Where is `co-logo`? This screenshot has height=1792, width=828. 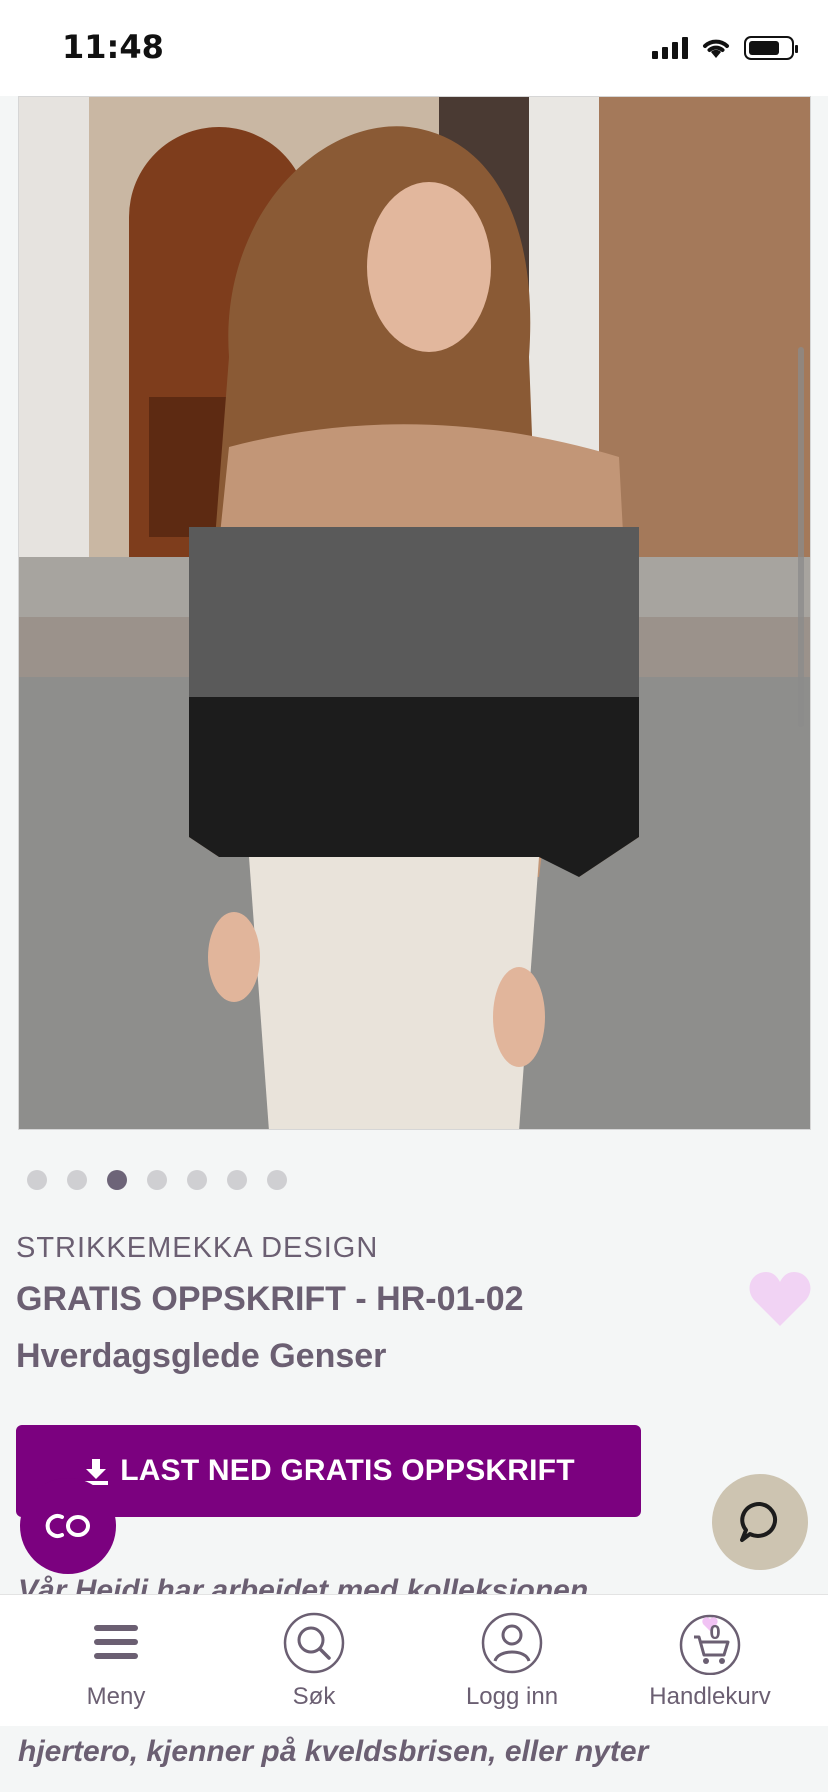
co-logo is located at coordinates (67, 1526).